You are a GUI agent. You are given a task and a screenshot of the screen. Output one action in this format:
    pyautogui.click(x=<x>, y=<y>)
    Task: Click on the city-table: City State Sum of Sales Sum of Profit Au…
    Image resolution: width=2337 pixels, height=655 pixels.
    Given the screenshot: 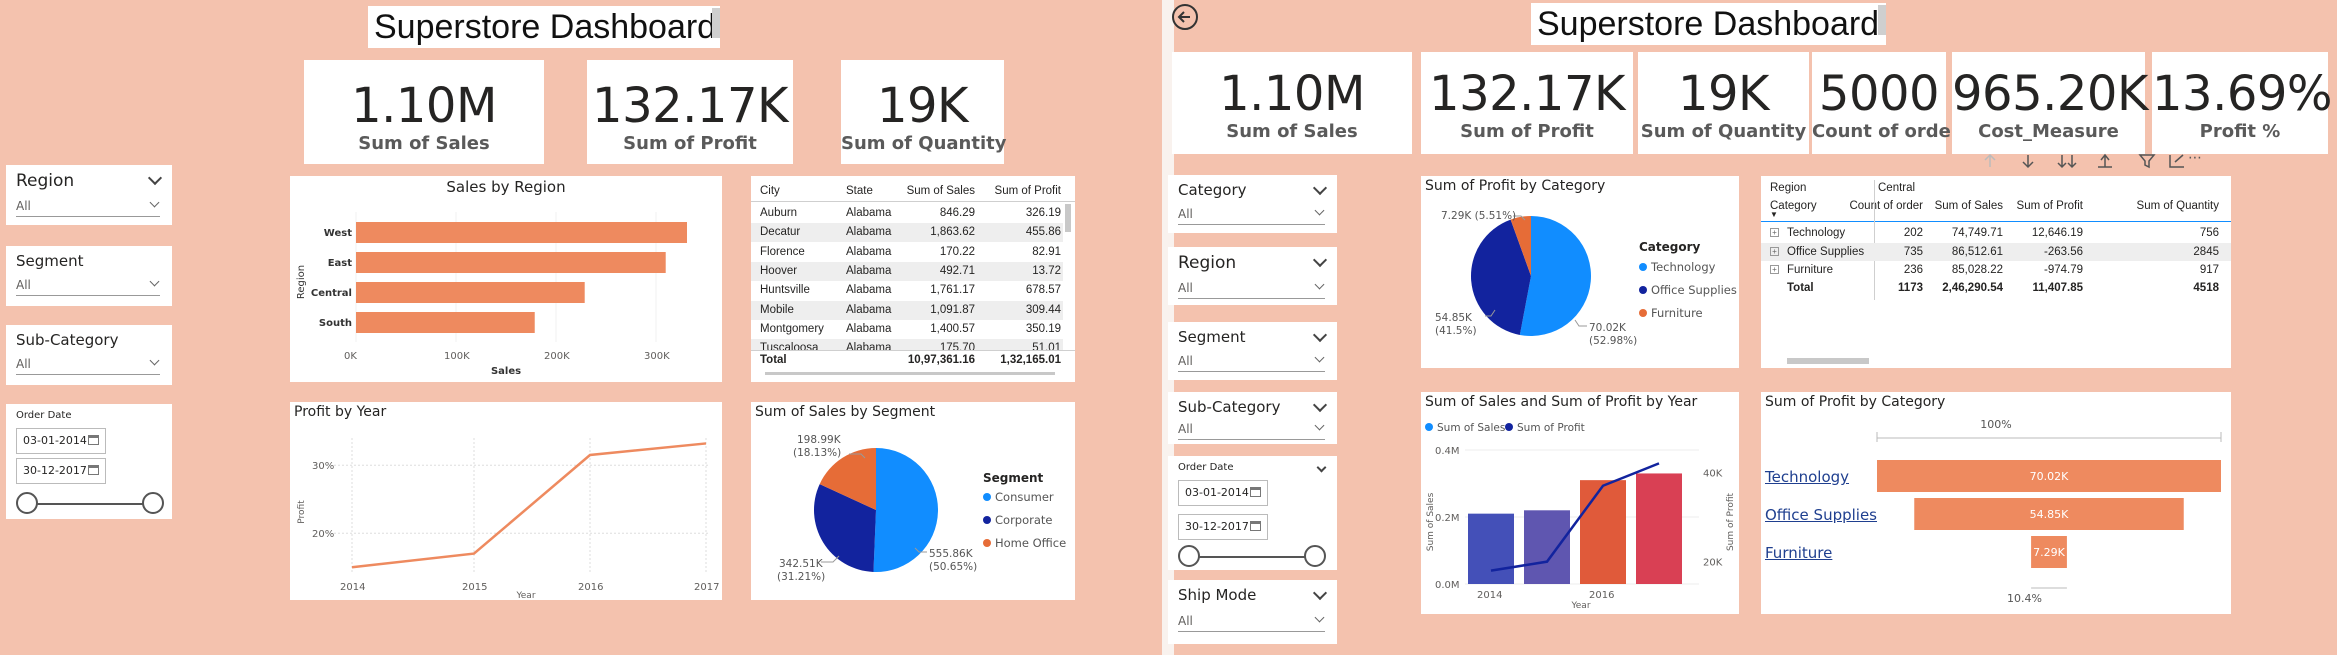 What is the action you would take?
    pyautogui.click(x=913, y=279)
    